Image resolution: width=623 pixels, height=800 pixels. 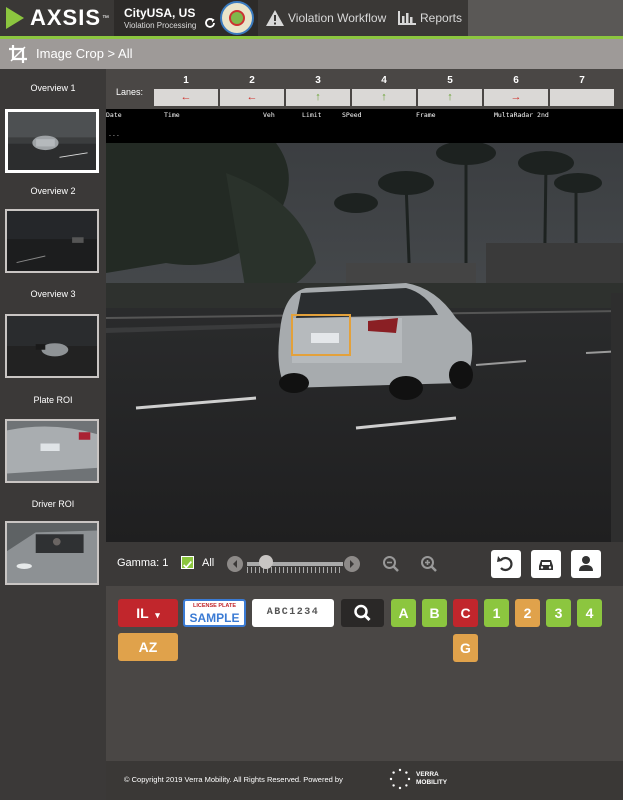 I want to click on vehicle-view-button, so click(x=546, y=564).